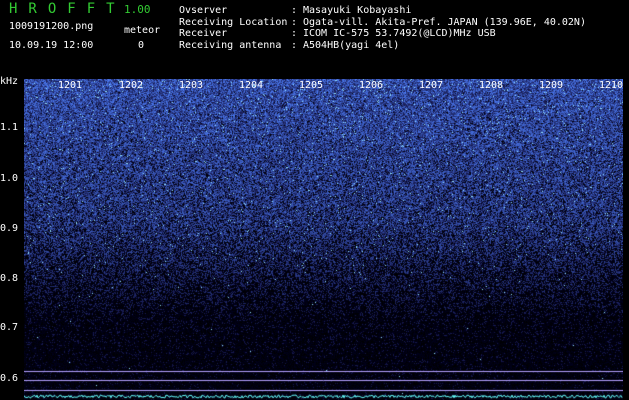 This screenshot has width=629, height=400. I want to click on info-value: A504HB(yagi 4el), so click(351, 45).